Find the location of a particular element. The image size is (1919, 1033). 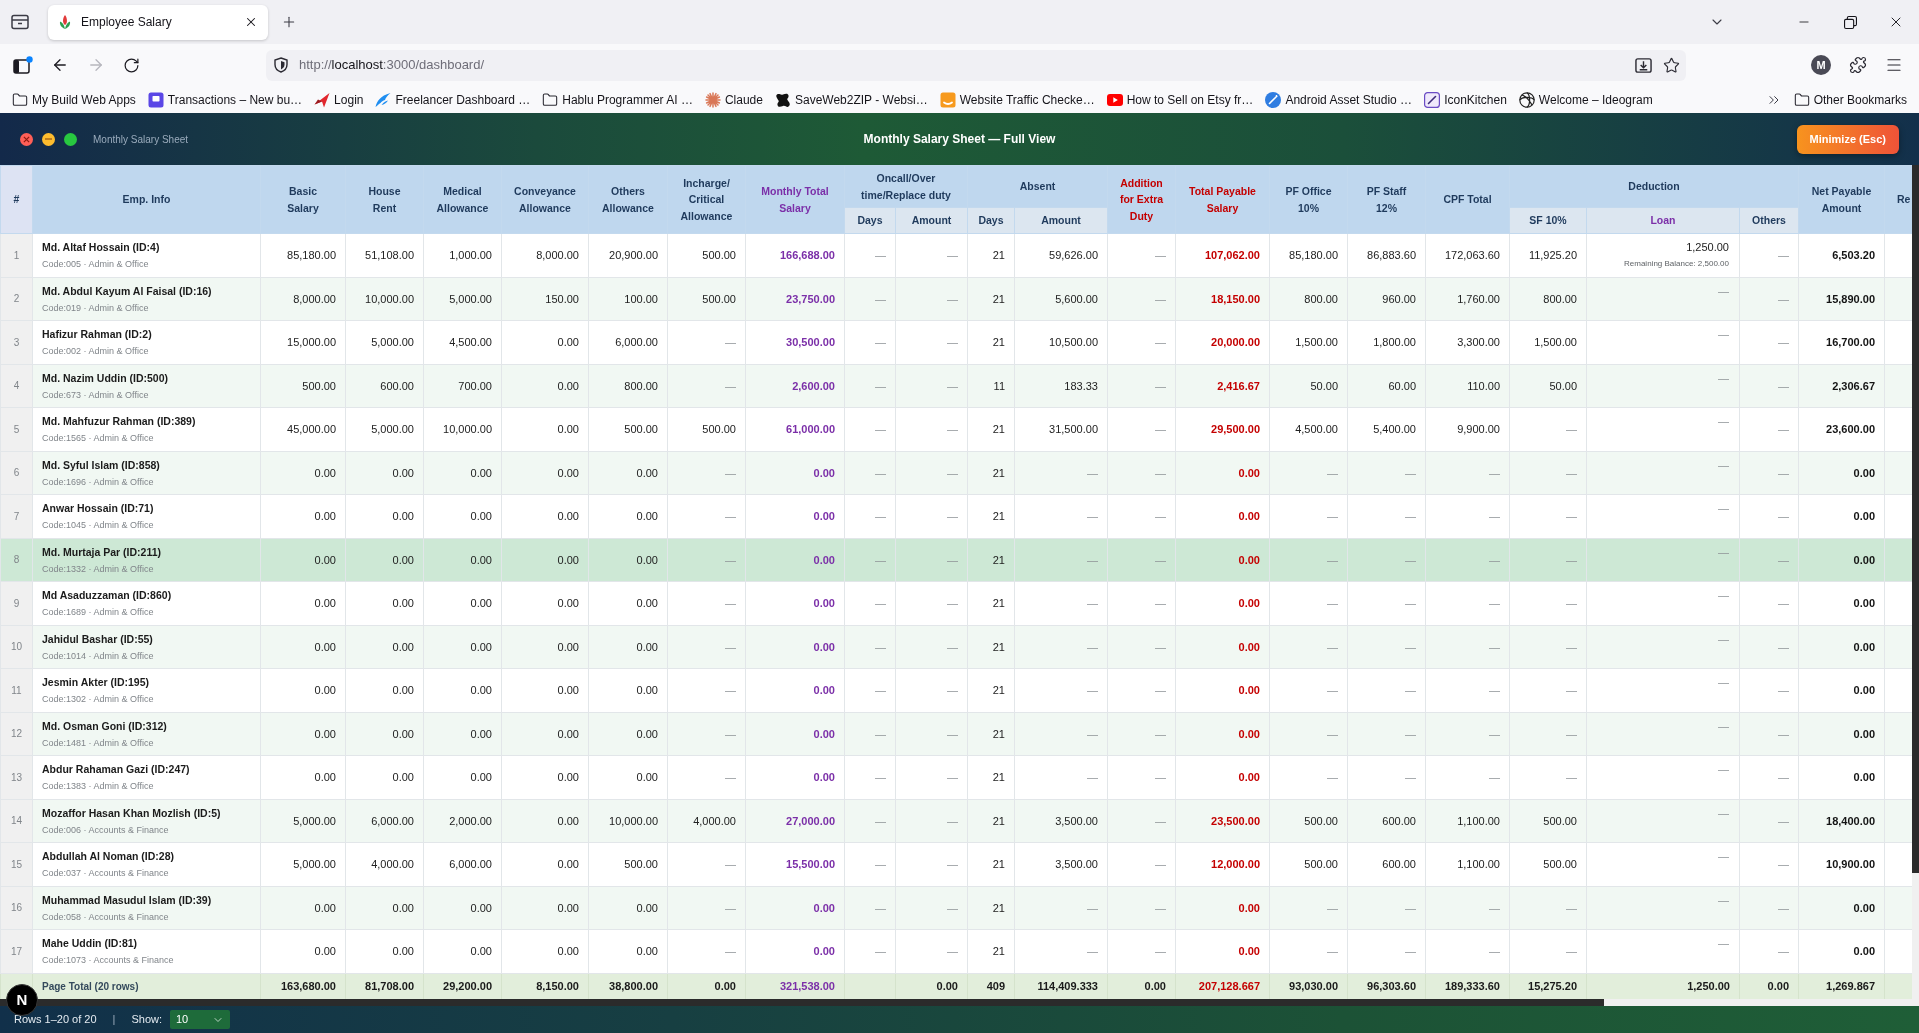

table-cell: 5,000.00 is located at coordinates (303, 821).